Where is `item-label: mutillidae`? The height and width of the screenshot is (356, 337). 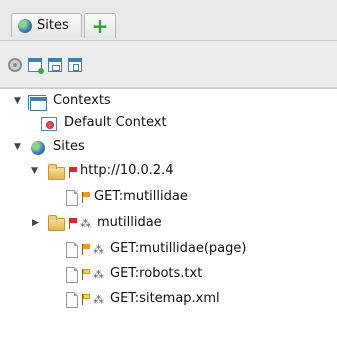 item-label: mutillidae is located at coordinates (129, 222).